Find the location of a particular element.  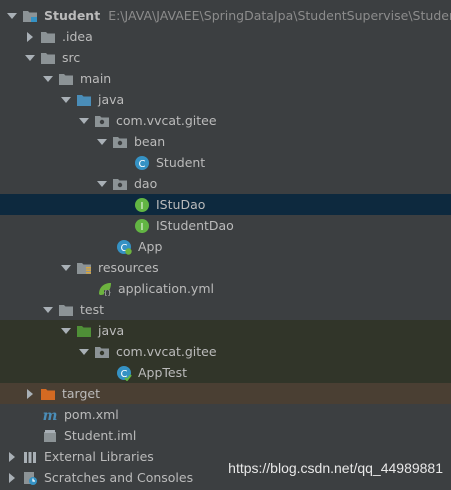

tree-row-student-iml: Student.iml is located at coordinates (225, 435).